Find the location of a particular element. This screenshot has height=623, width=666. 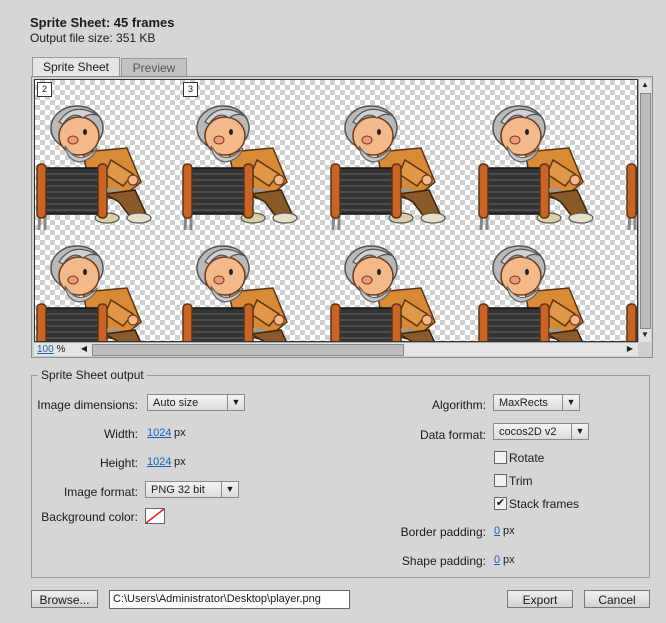

image-dimensions-dropdown: Auto size ▼ is located at coordinates (196, 402).